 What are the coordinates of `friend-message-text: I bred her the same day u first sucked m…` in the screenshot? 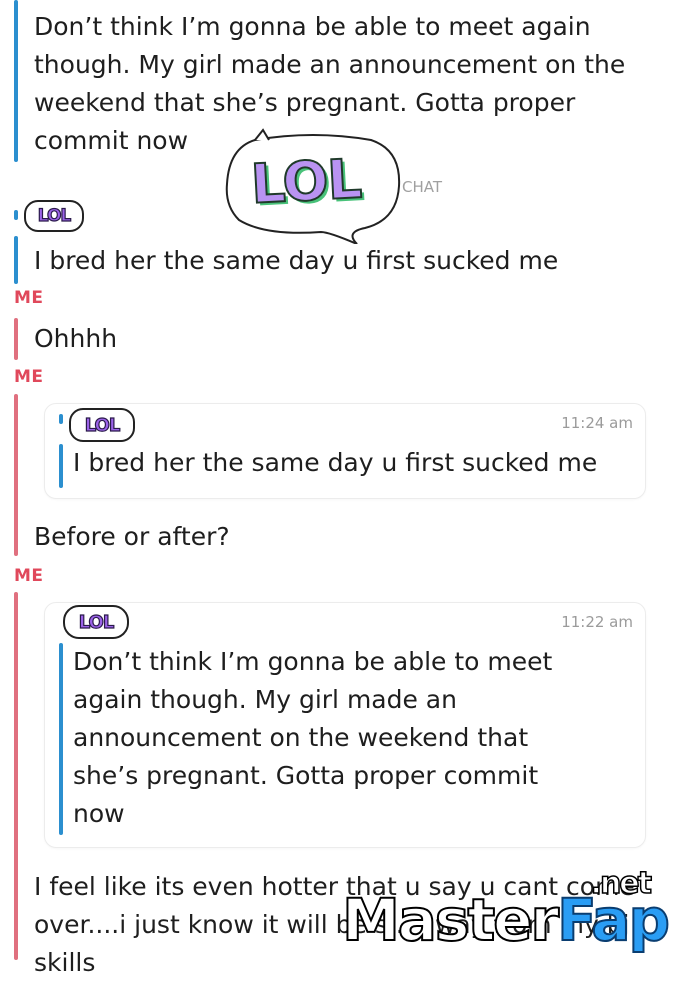 It's located at (296, 260).